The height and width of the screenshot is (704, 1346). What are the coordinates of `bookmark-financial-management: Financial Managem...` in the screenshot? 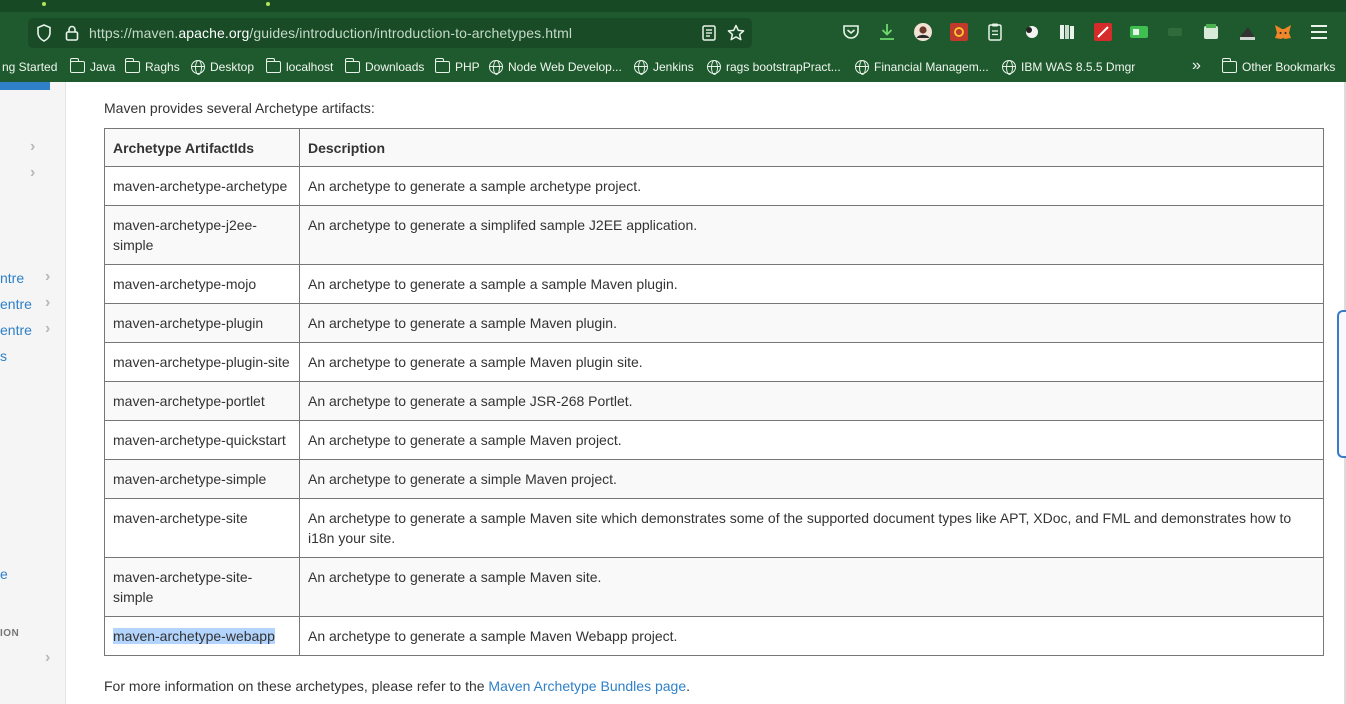 It's located at (922, 67).